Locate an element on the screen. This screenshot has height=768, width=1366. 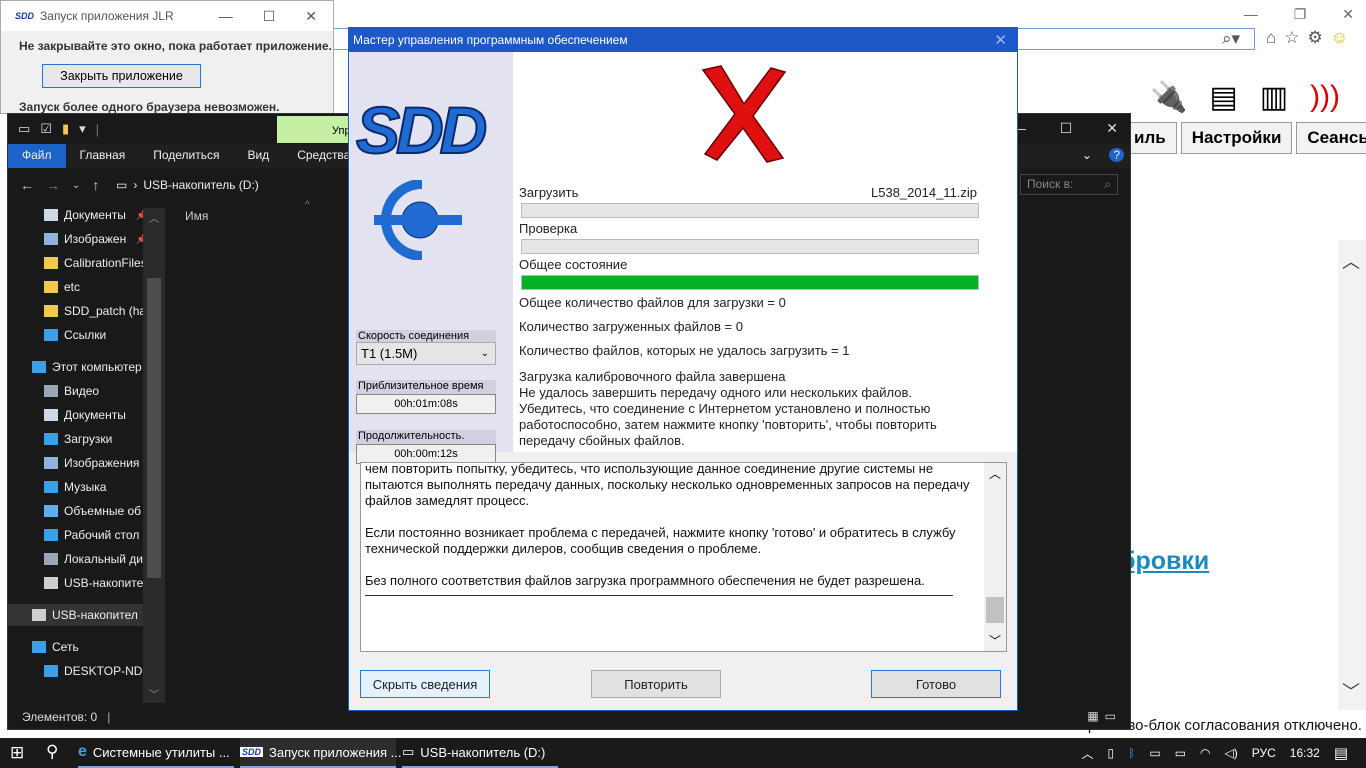
sidebar-item-label: Изображен is located at coordinates (95, 239).